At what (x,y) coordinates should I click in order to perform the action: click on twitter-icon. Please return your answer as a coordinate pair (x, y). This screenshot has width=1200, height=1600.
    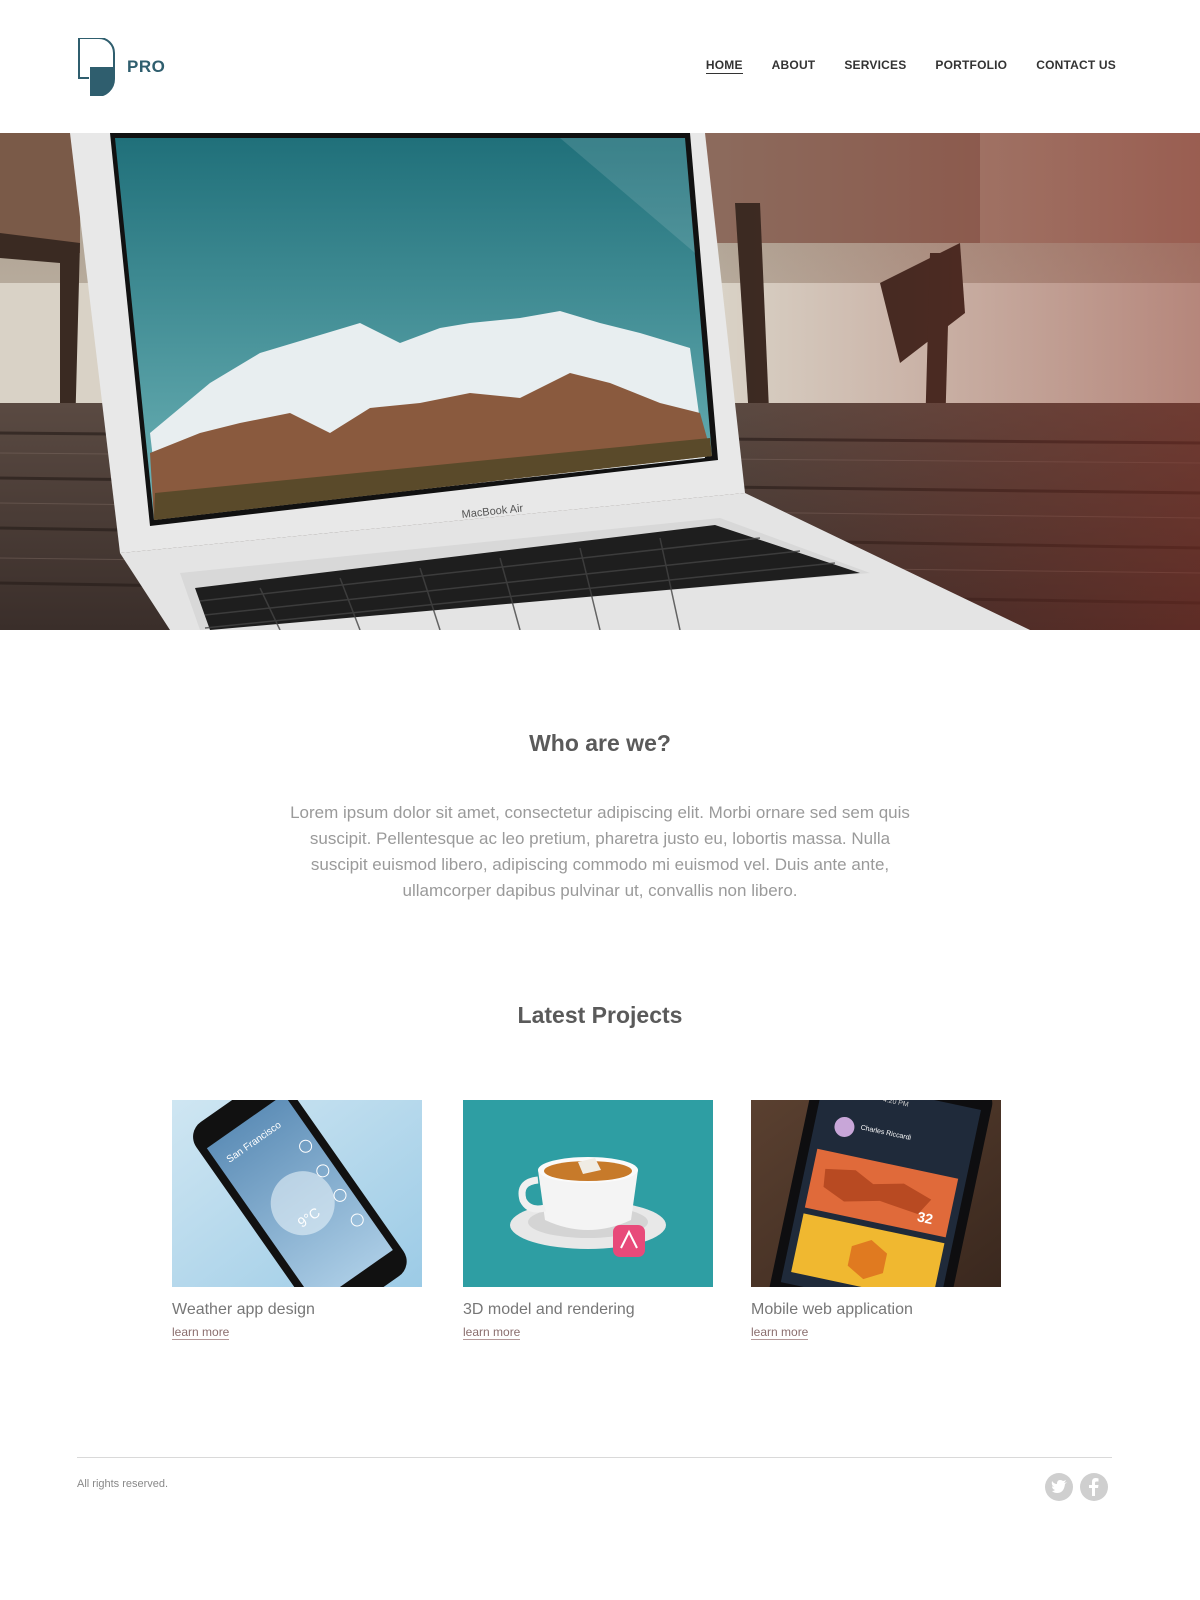
    Looking at the image, I should click on (1059, 1487).